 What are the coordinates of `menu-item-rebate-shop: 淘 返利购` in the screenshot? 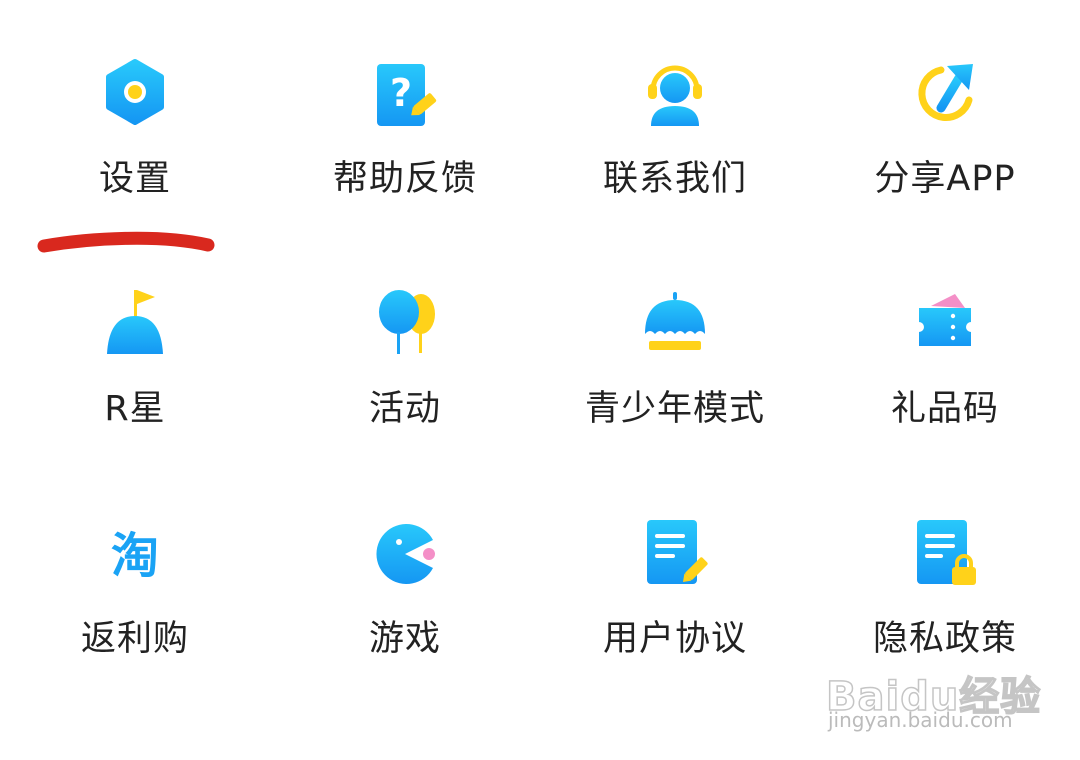 It's located at (135, 560).